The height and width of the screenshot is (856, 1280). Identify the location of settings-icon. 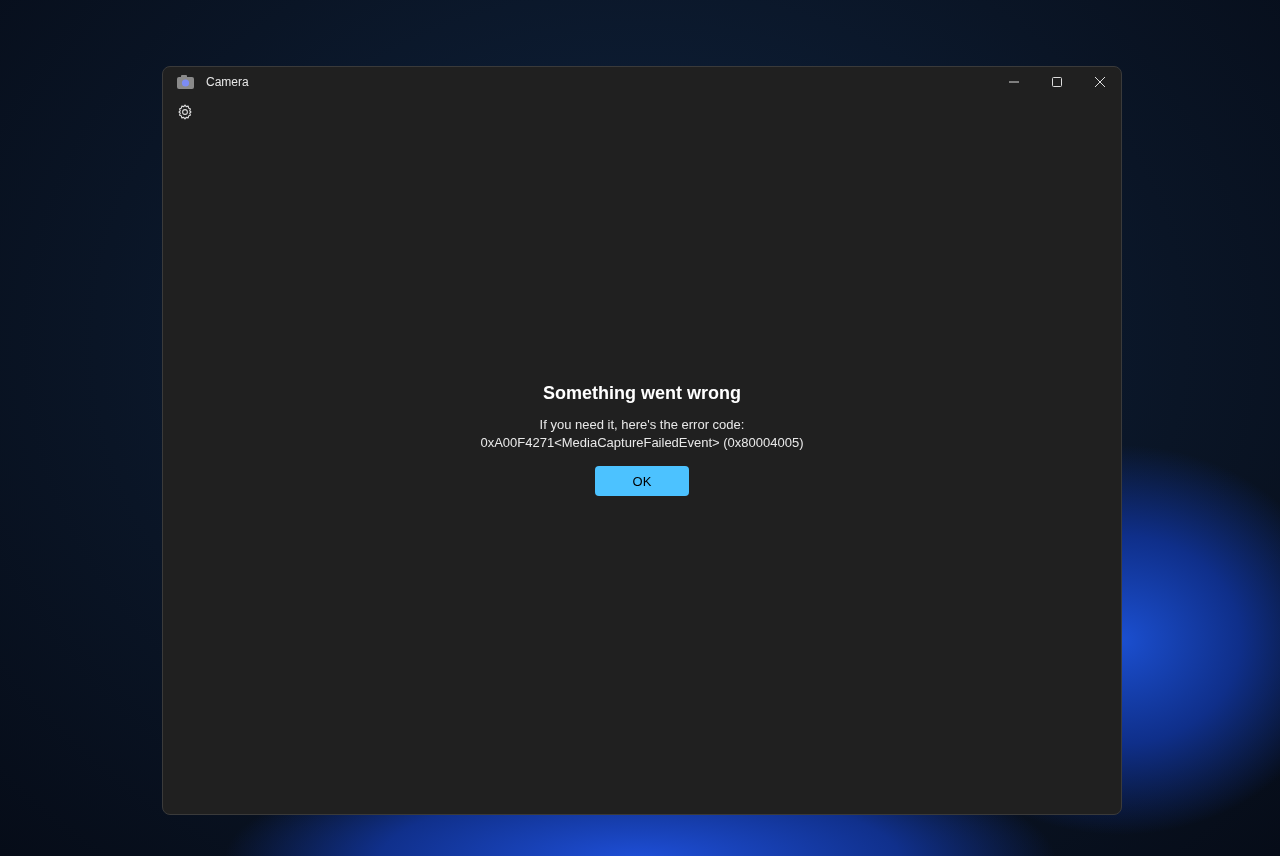
(185, 112).